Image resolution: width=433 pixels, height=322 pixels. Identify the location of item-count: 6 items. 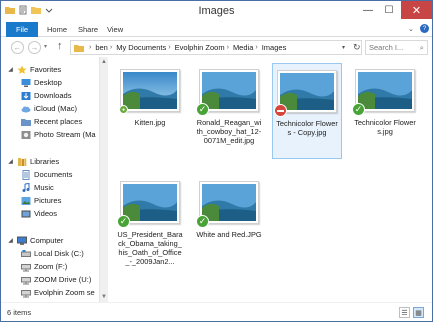
(19, 312).